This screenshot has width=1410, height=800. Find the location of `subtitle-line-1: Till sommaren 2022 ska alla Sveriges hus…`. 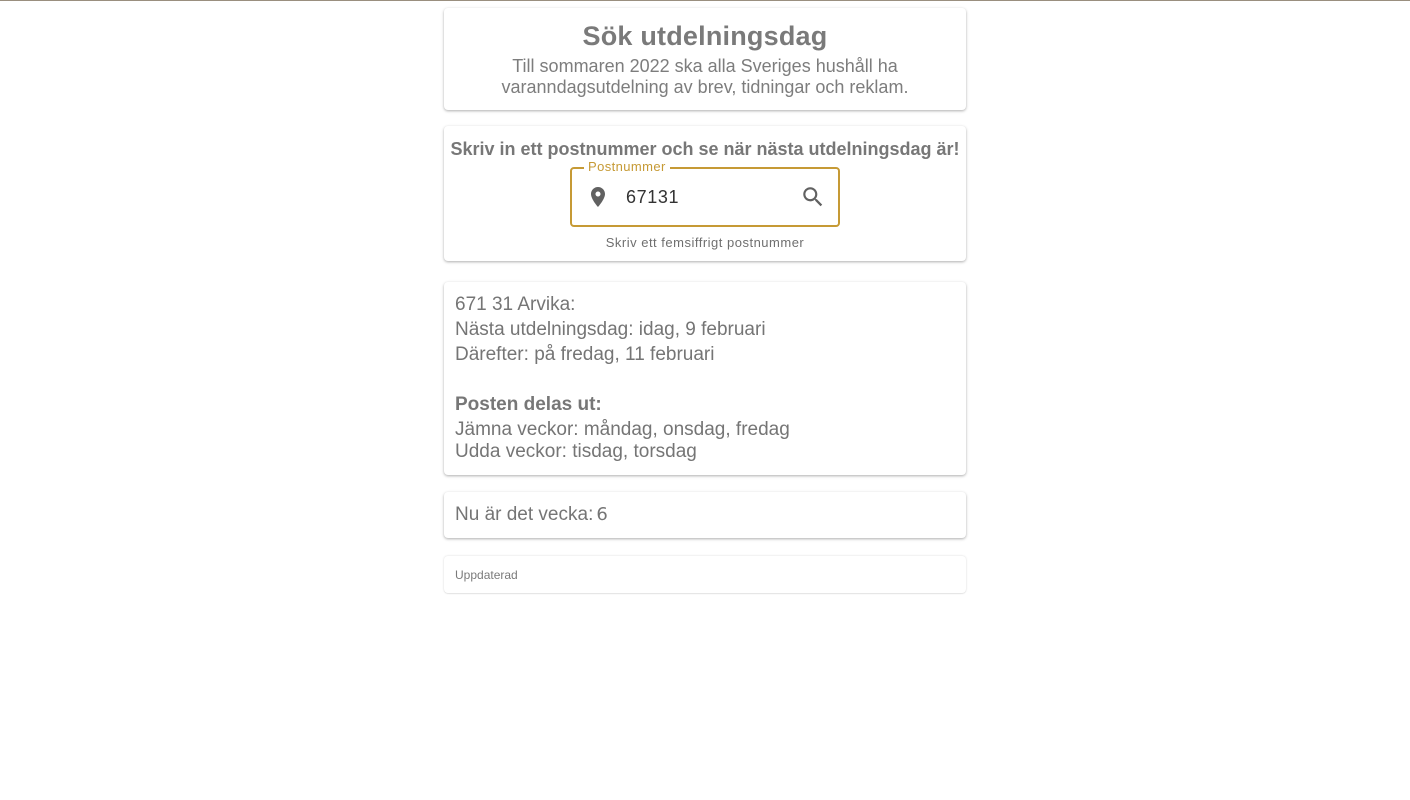

subtitle-line-1: Till sommaren 2022 ska alla Sveriges hus… is located at coordinates (705, 66).